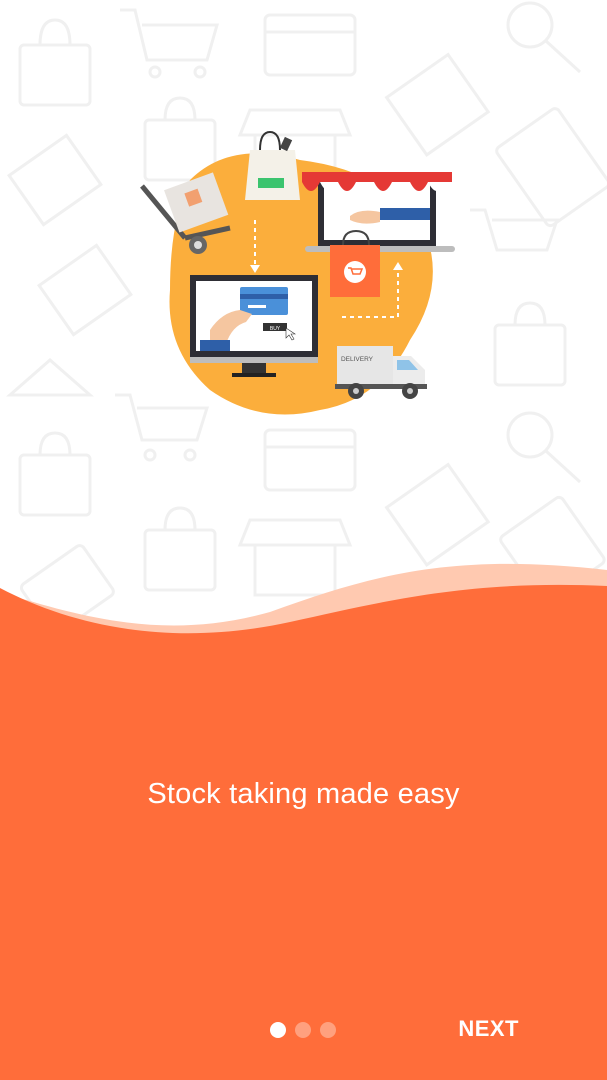 The height and width of the screenshot is (1080, 607). What do you see at coordinates (254, 326) in the screenshot?
I see `monitor-payment-icon: BUY` at bounding box center [254, 326].